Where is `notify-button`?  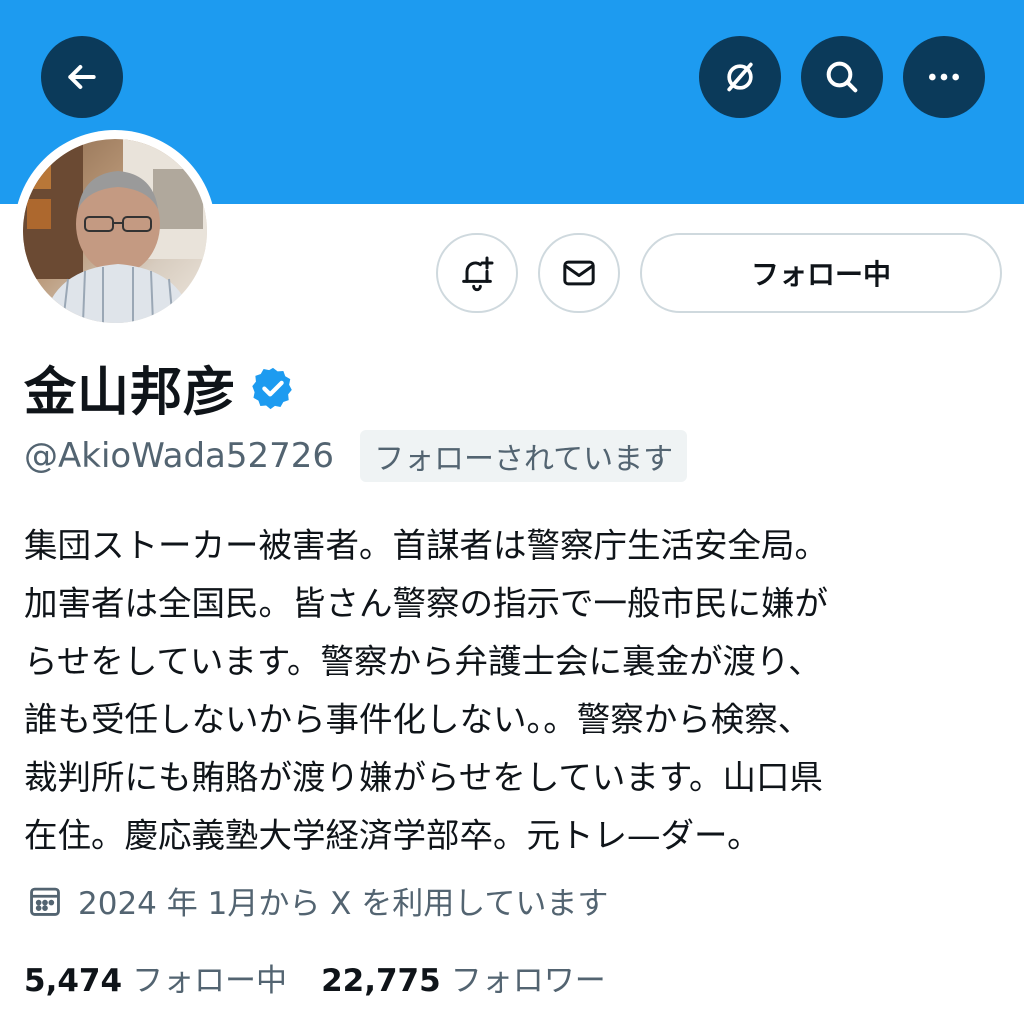 notify-button is located at coordinates (477, 273).